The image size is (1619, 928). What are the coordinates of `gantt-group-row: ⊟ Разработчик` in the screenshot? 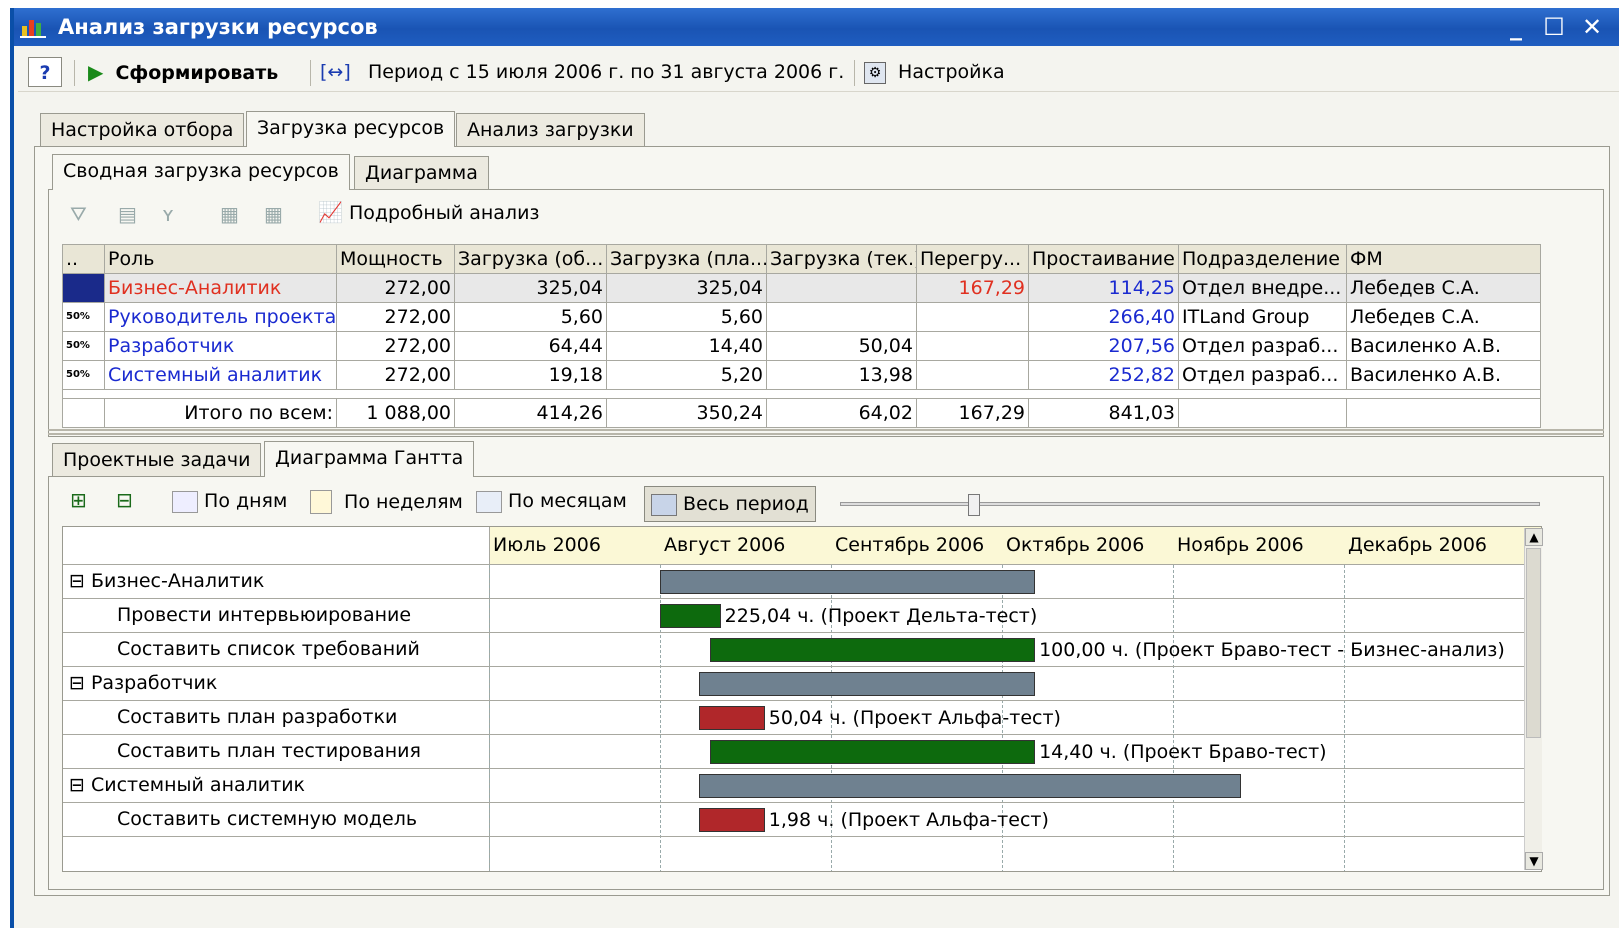 It's located at (802, 684).